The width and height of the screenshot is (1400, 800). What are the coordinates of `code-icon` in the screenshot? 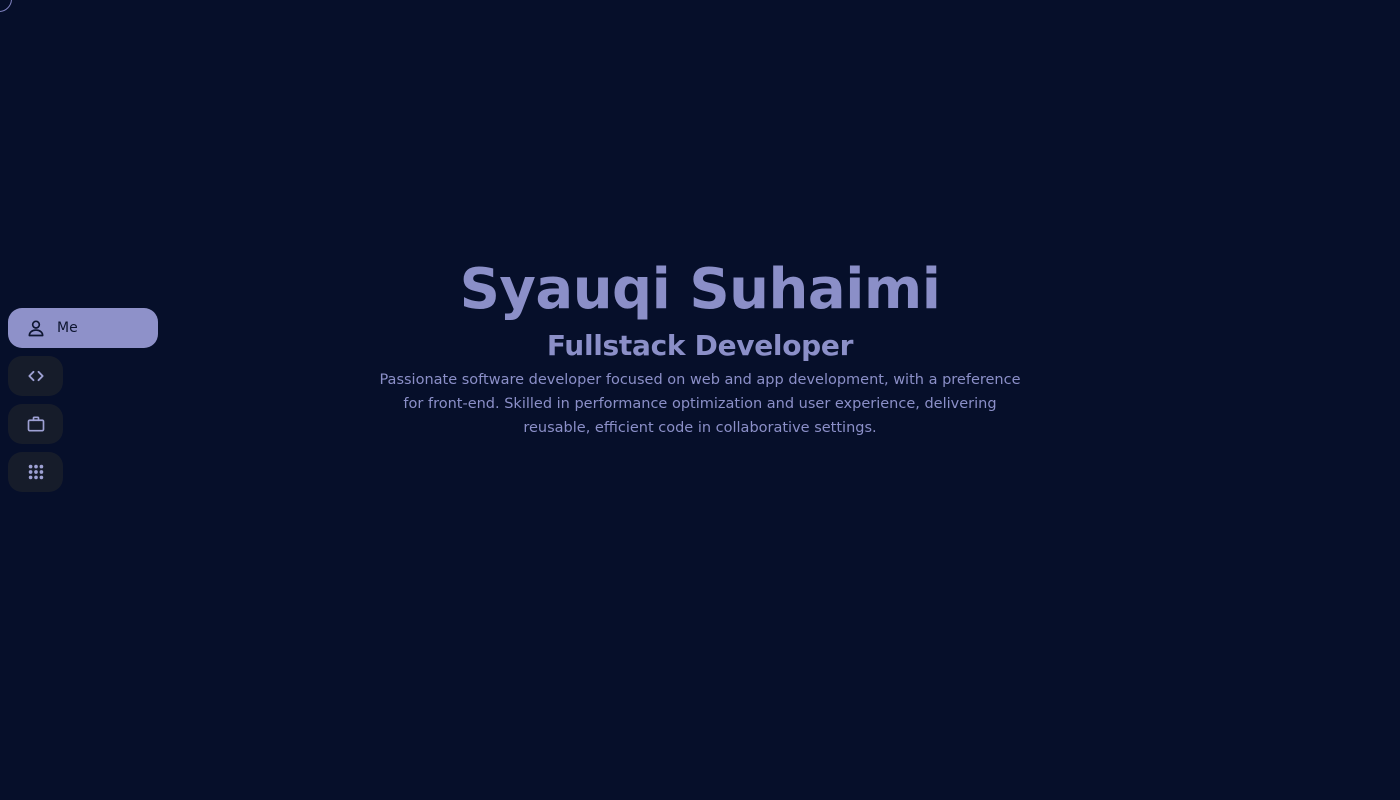 It's located at (36, 376).